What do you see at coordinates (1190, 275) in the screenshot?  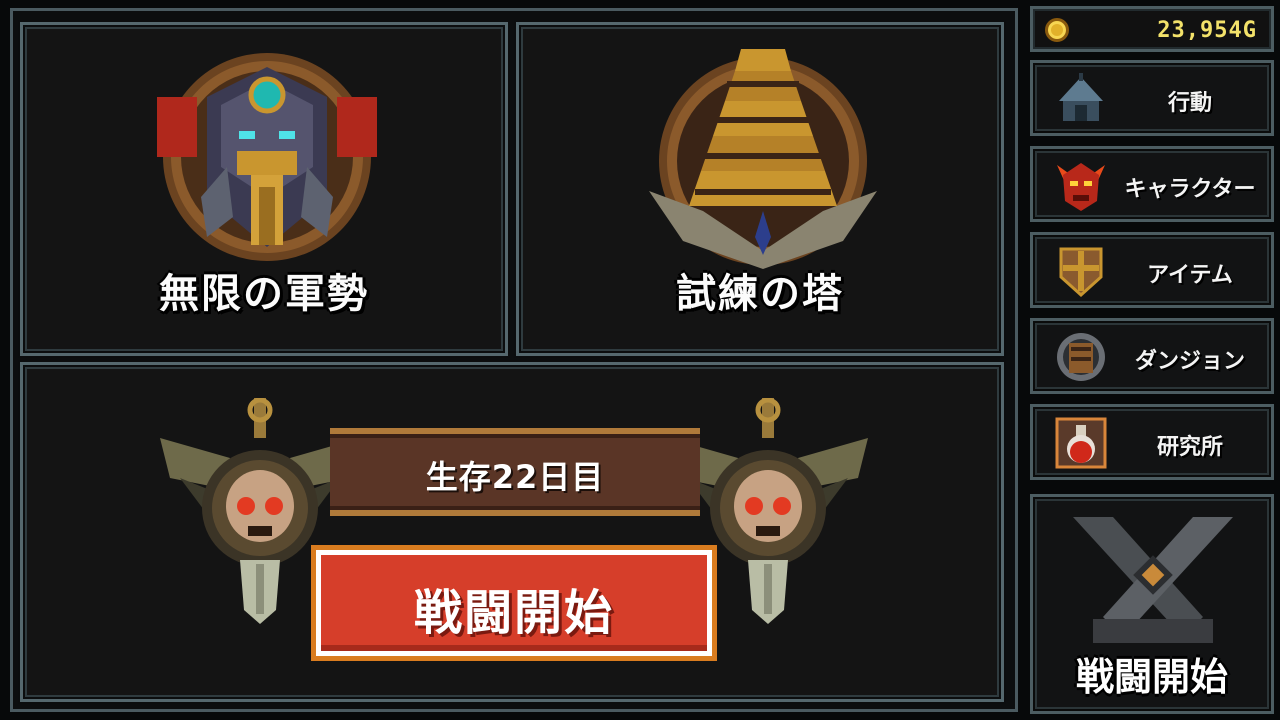 I see `menu-item-label: アイテム` at bounding box center [1190, 275].